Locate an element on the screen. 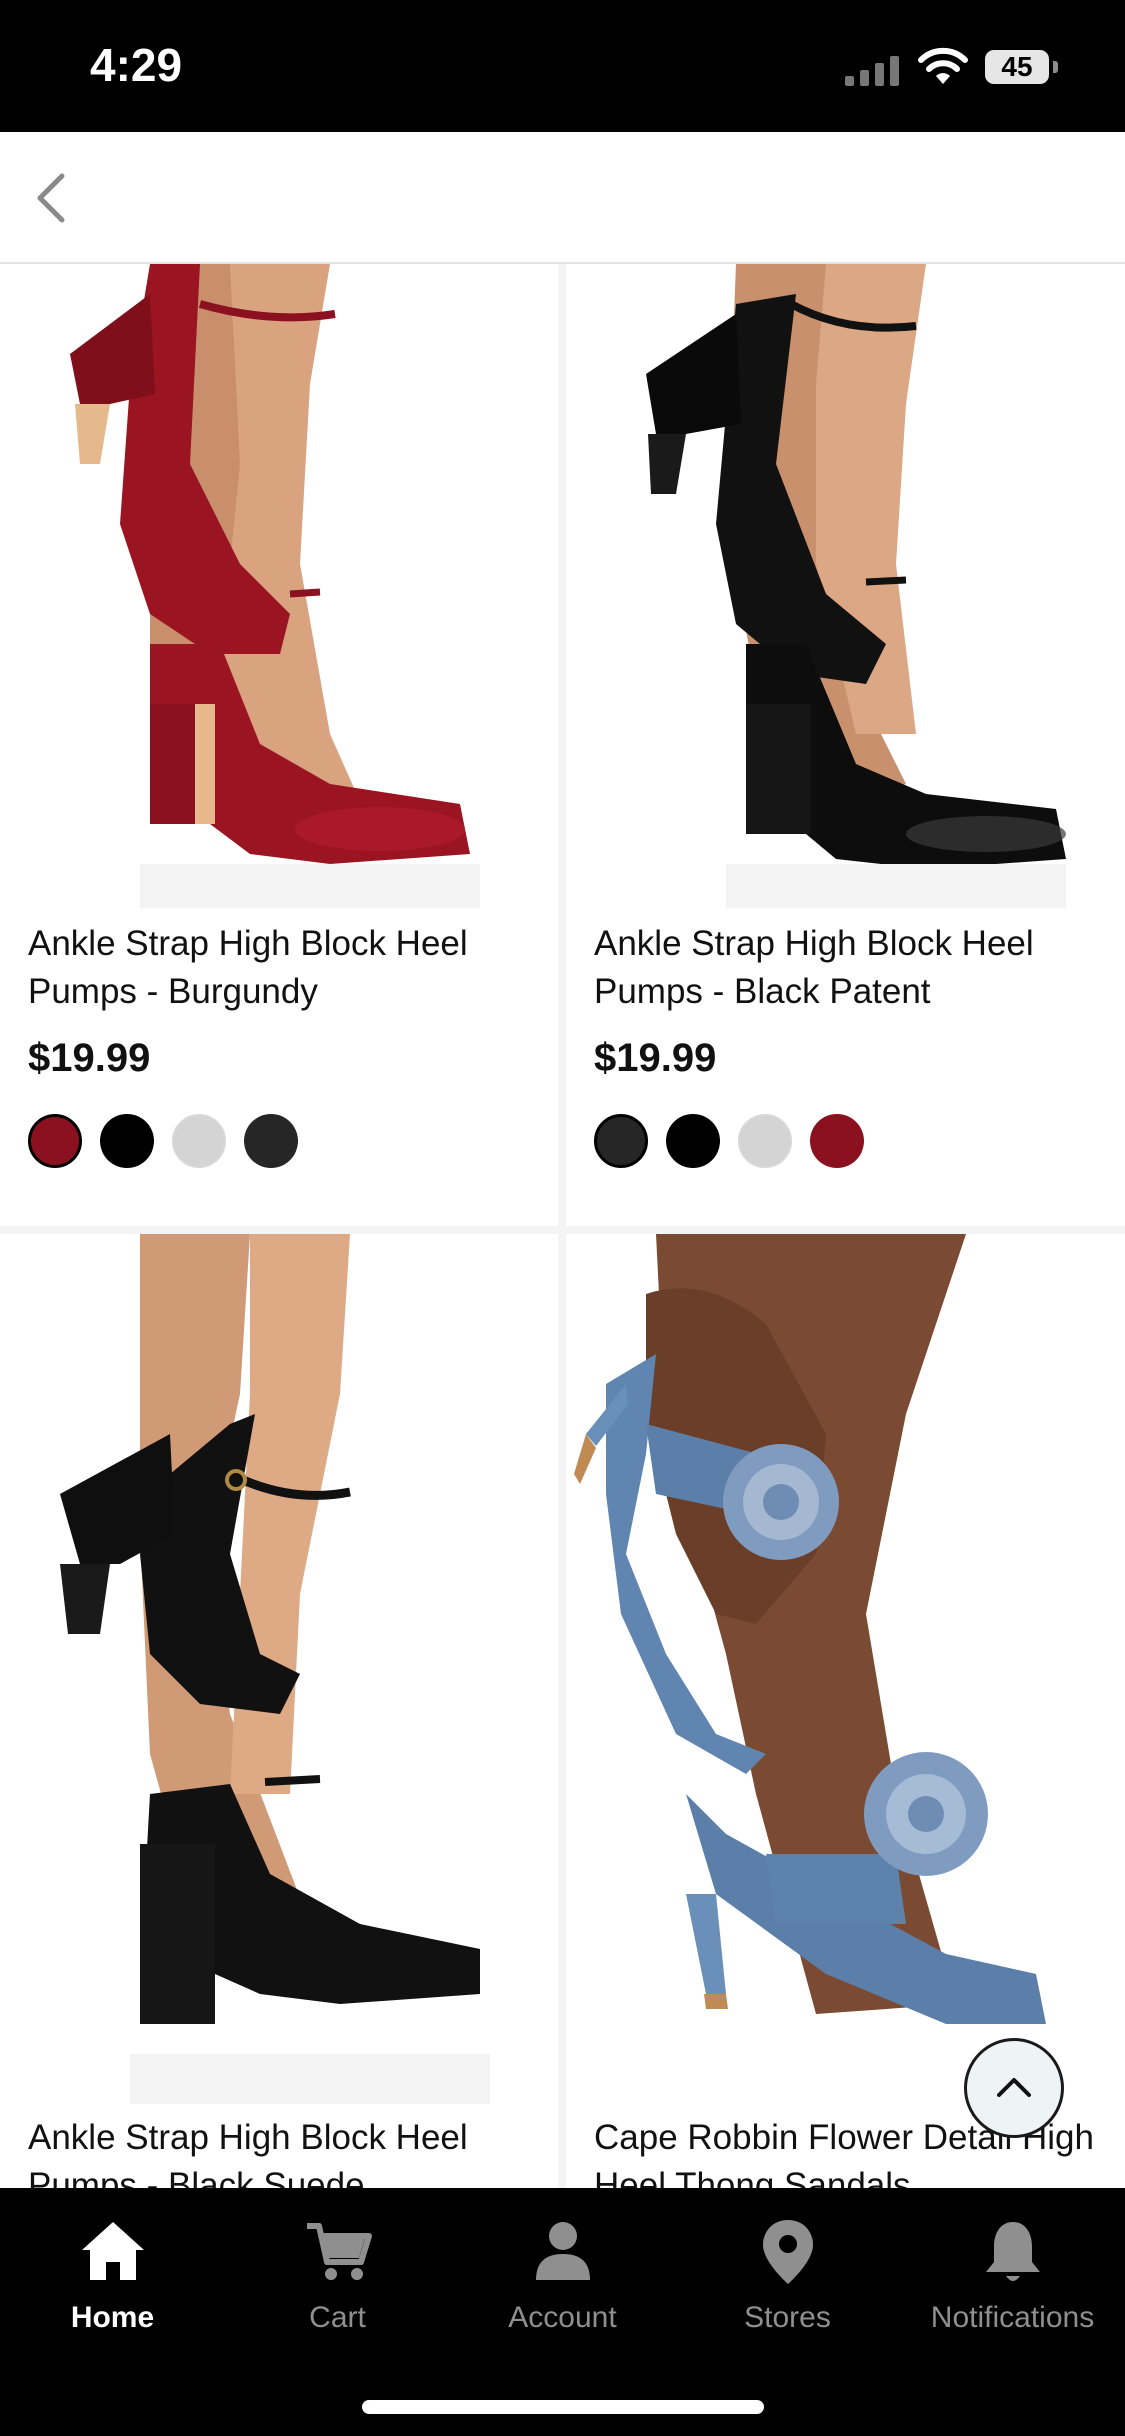  battery-tip is located at coordinates (1055, 67).